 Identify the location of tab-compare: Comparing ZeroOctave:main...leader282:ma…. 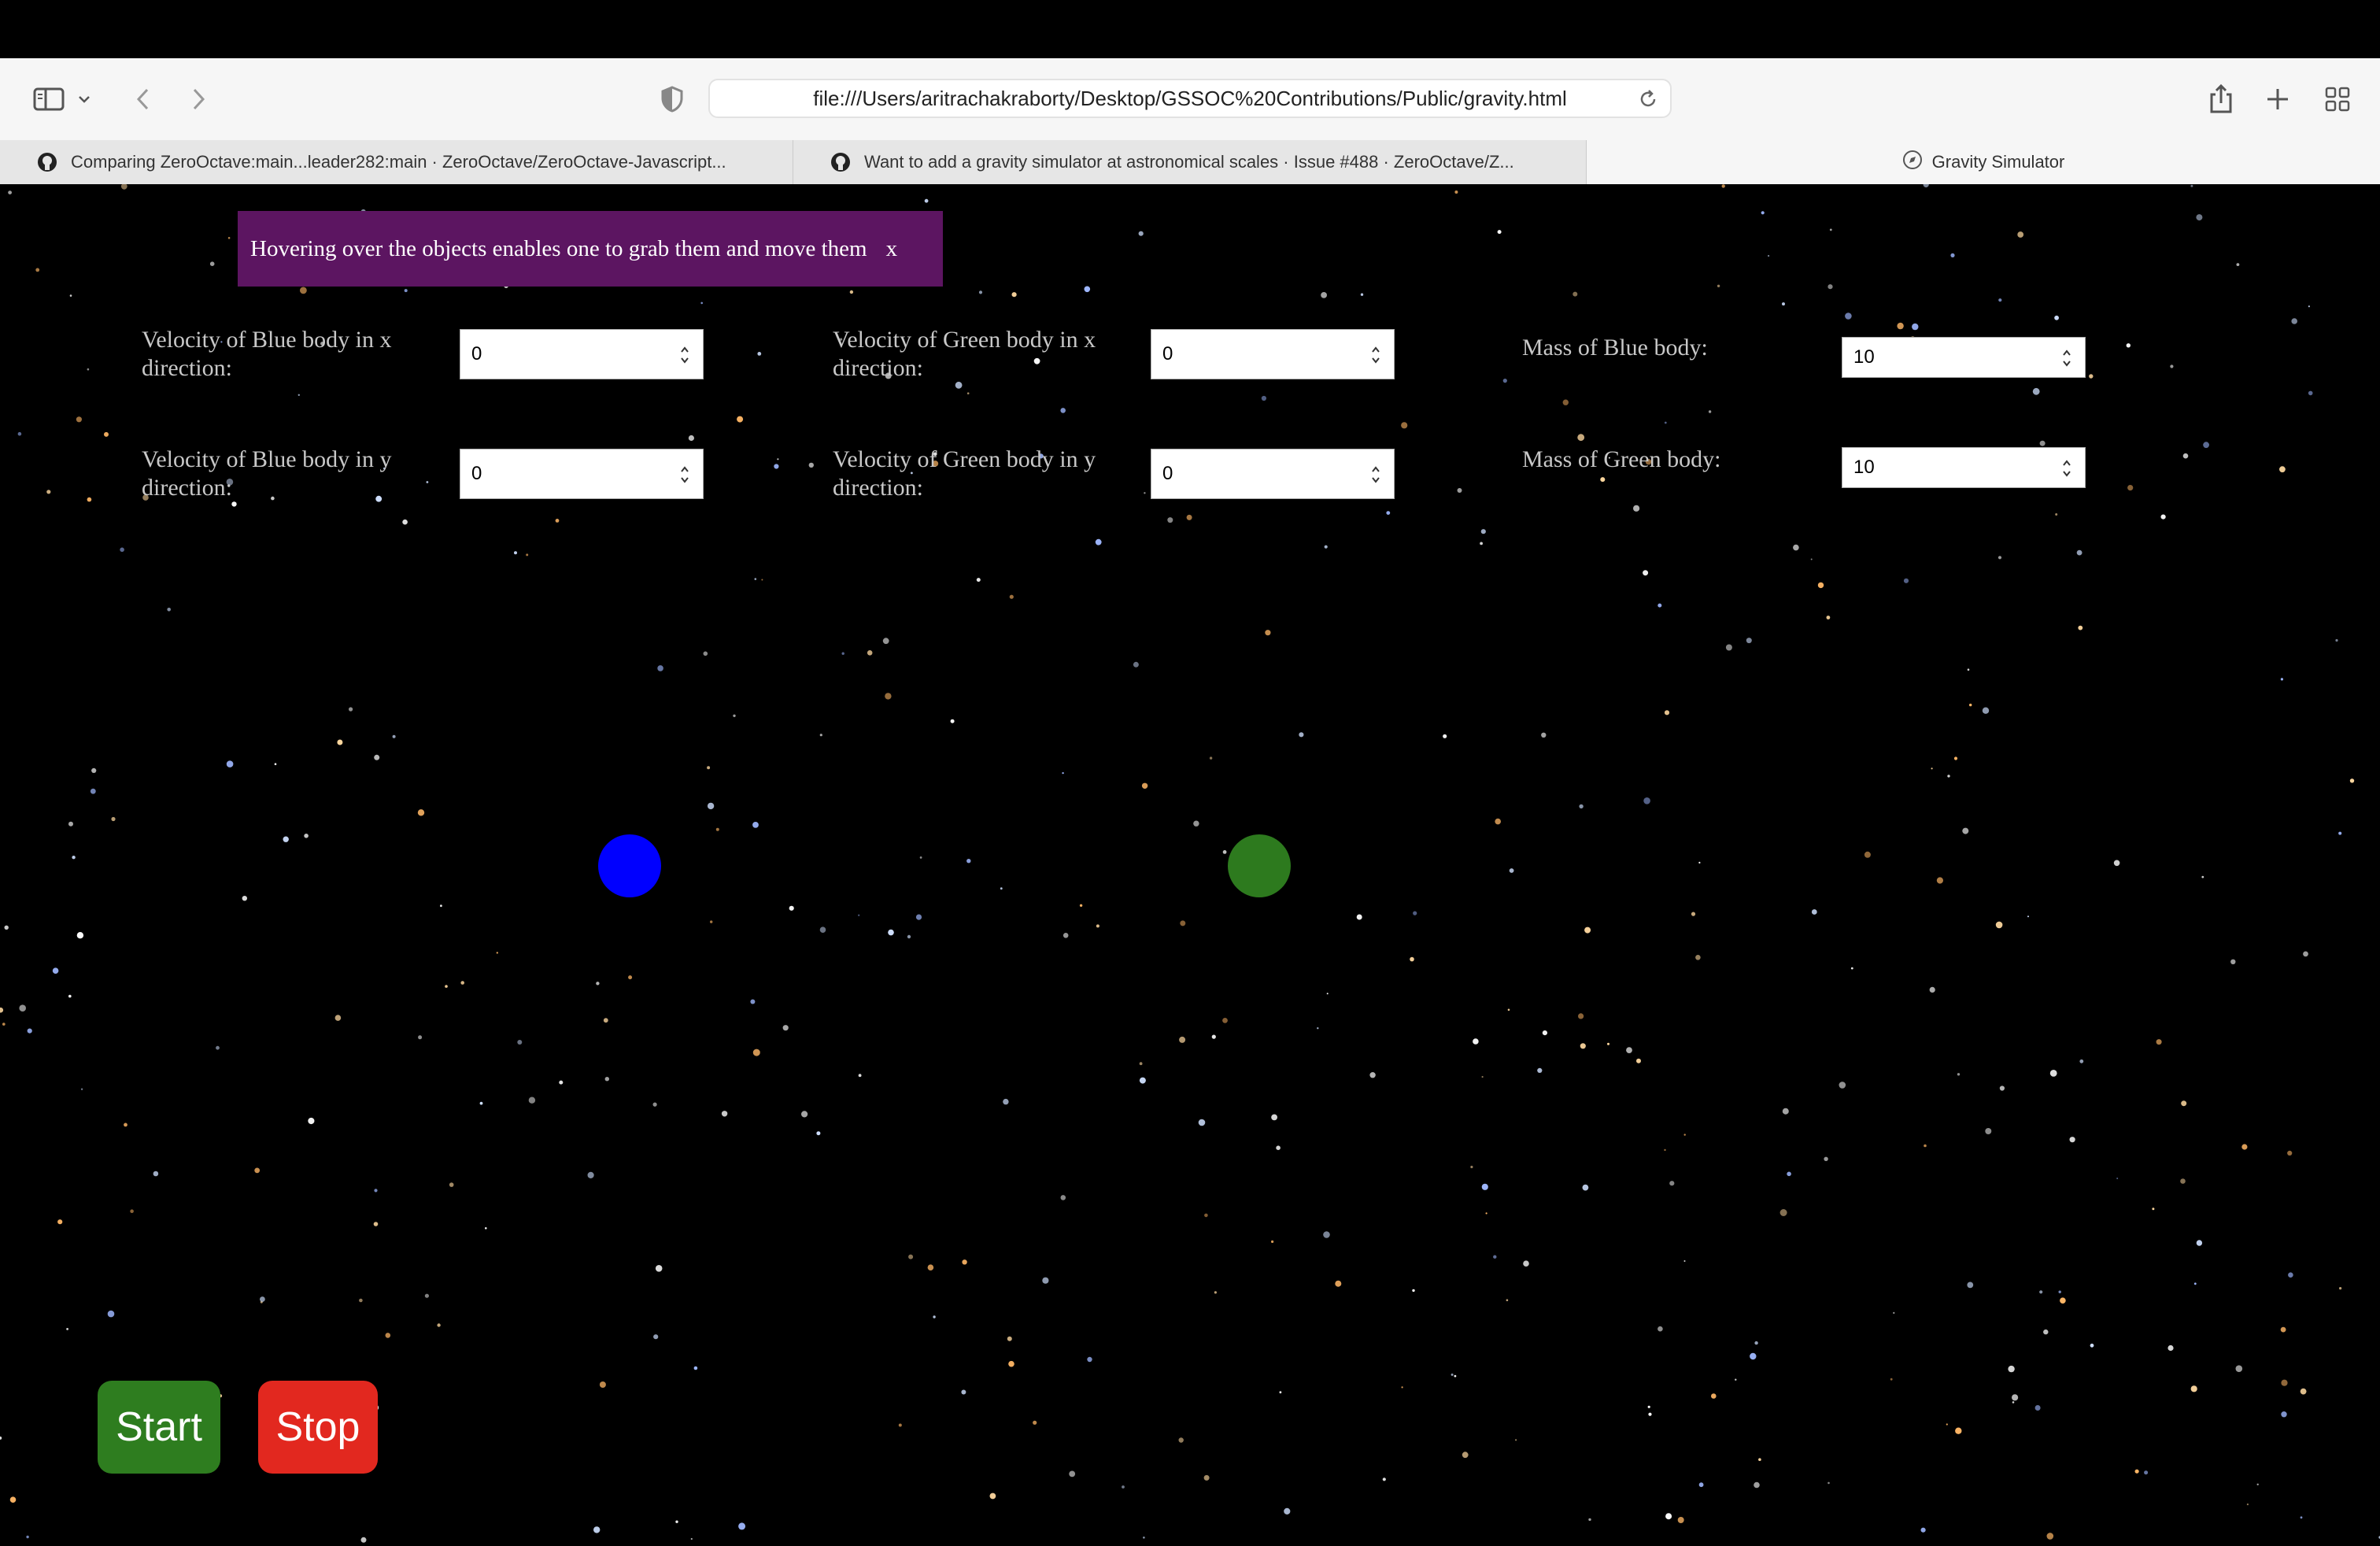
(396, 162).